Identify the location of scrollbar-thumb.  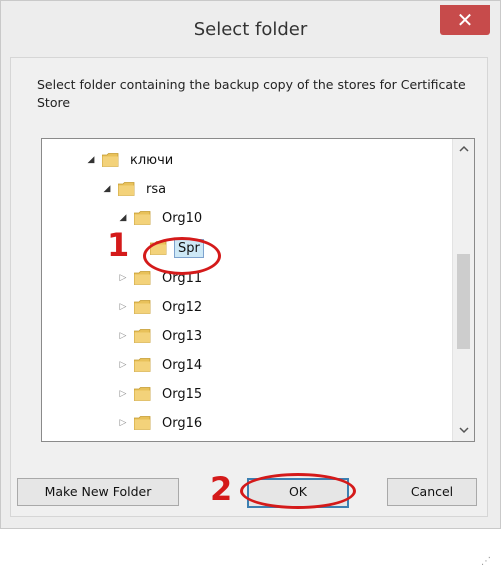
(463, 301).